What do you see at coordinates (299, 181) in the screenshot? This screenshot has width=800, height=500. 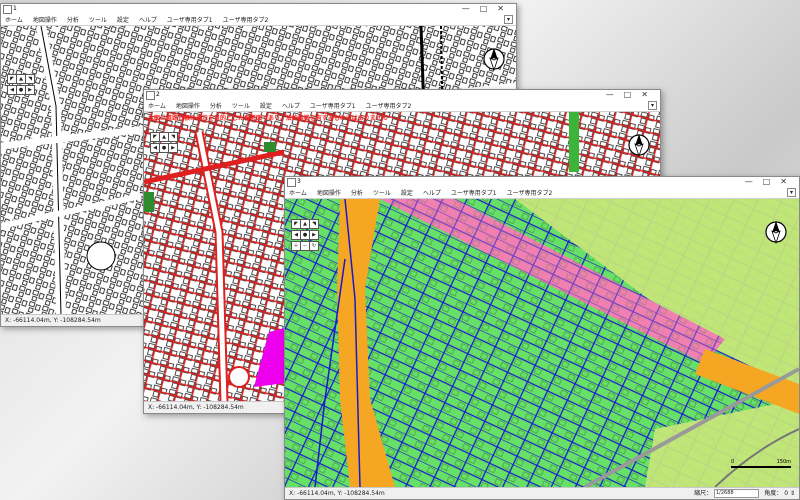 I see `window-3-title: 3` at bounding box center [299, 181].